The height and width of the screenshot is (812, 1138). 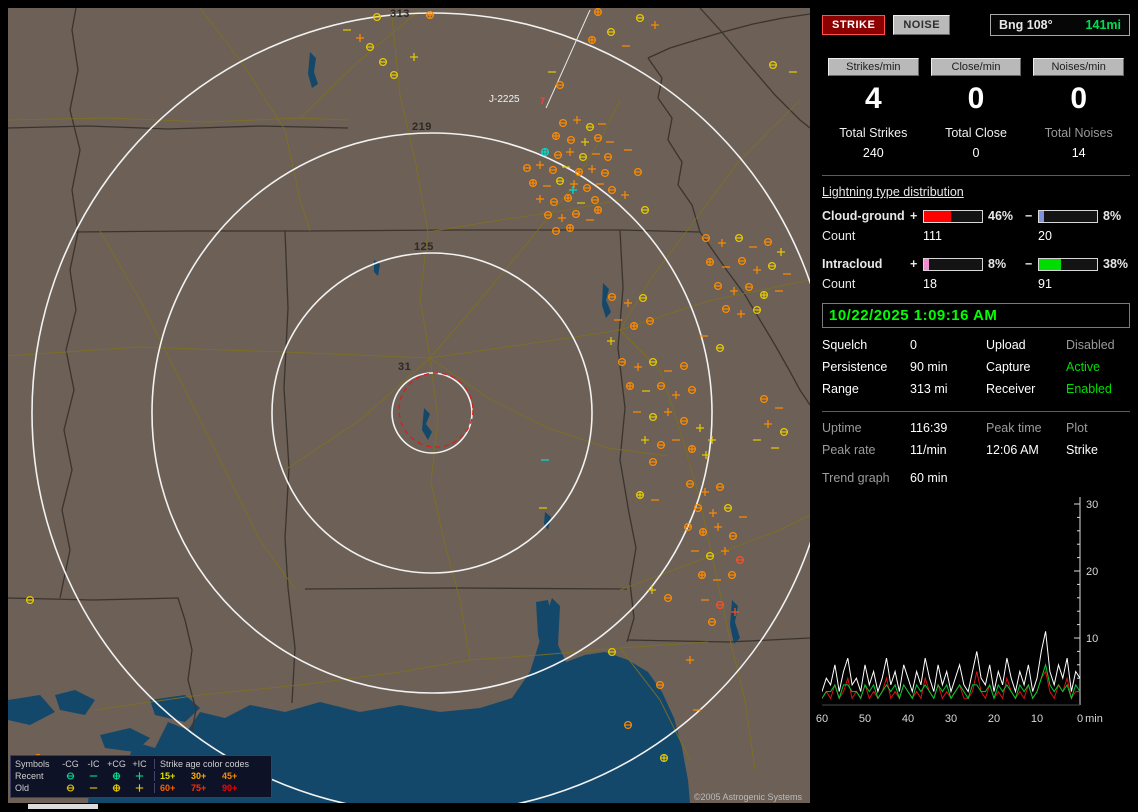 I want to click on range-ring-label: 31, so click(x=405, y=367).